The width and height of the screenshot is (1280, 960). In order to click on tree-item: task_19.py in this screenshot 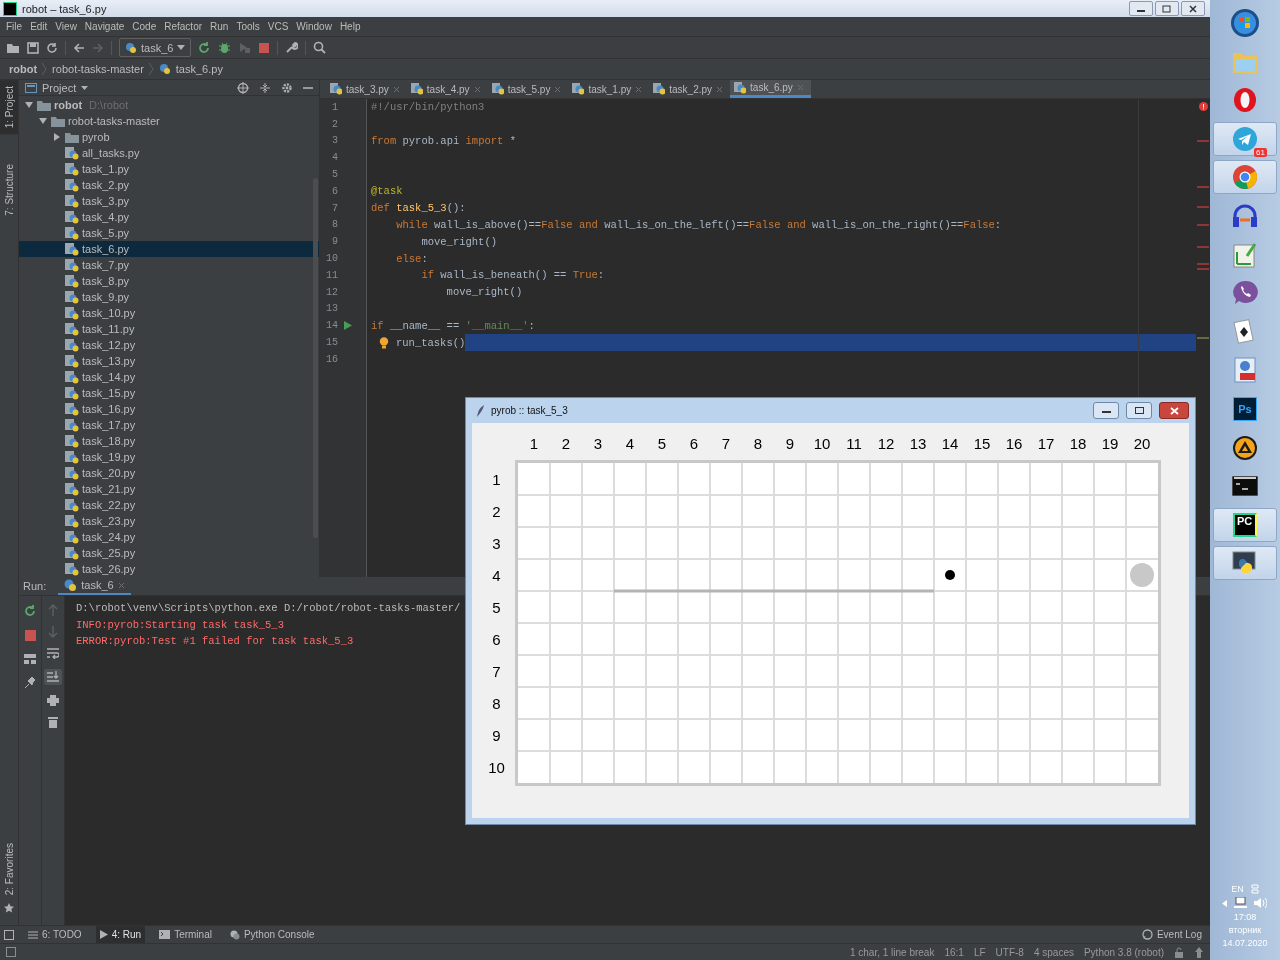, I will do `click(169, 457)`.